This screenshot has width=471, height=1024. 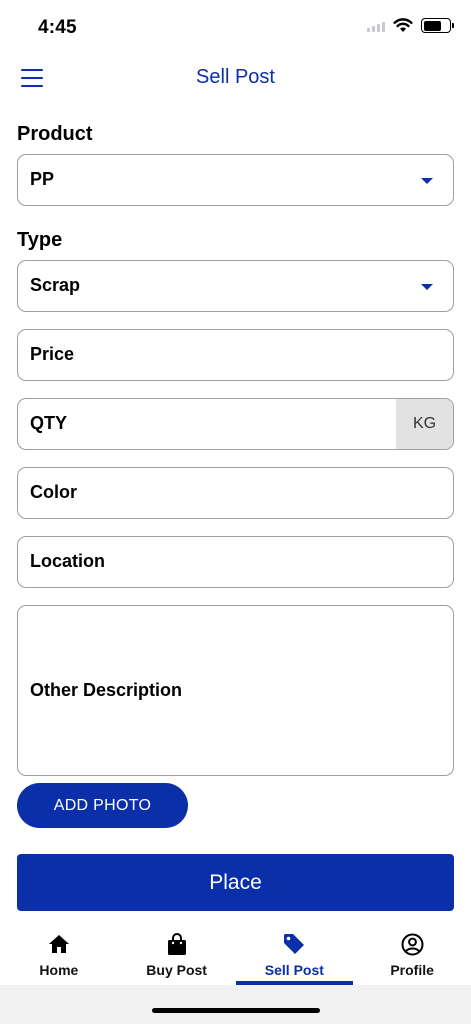 I want to click on product-select: PP, so click(x=235, y=180).